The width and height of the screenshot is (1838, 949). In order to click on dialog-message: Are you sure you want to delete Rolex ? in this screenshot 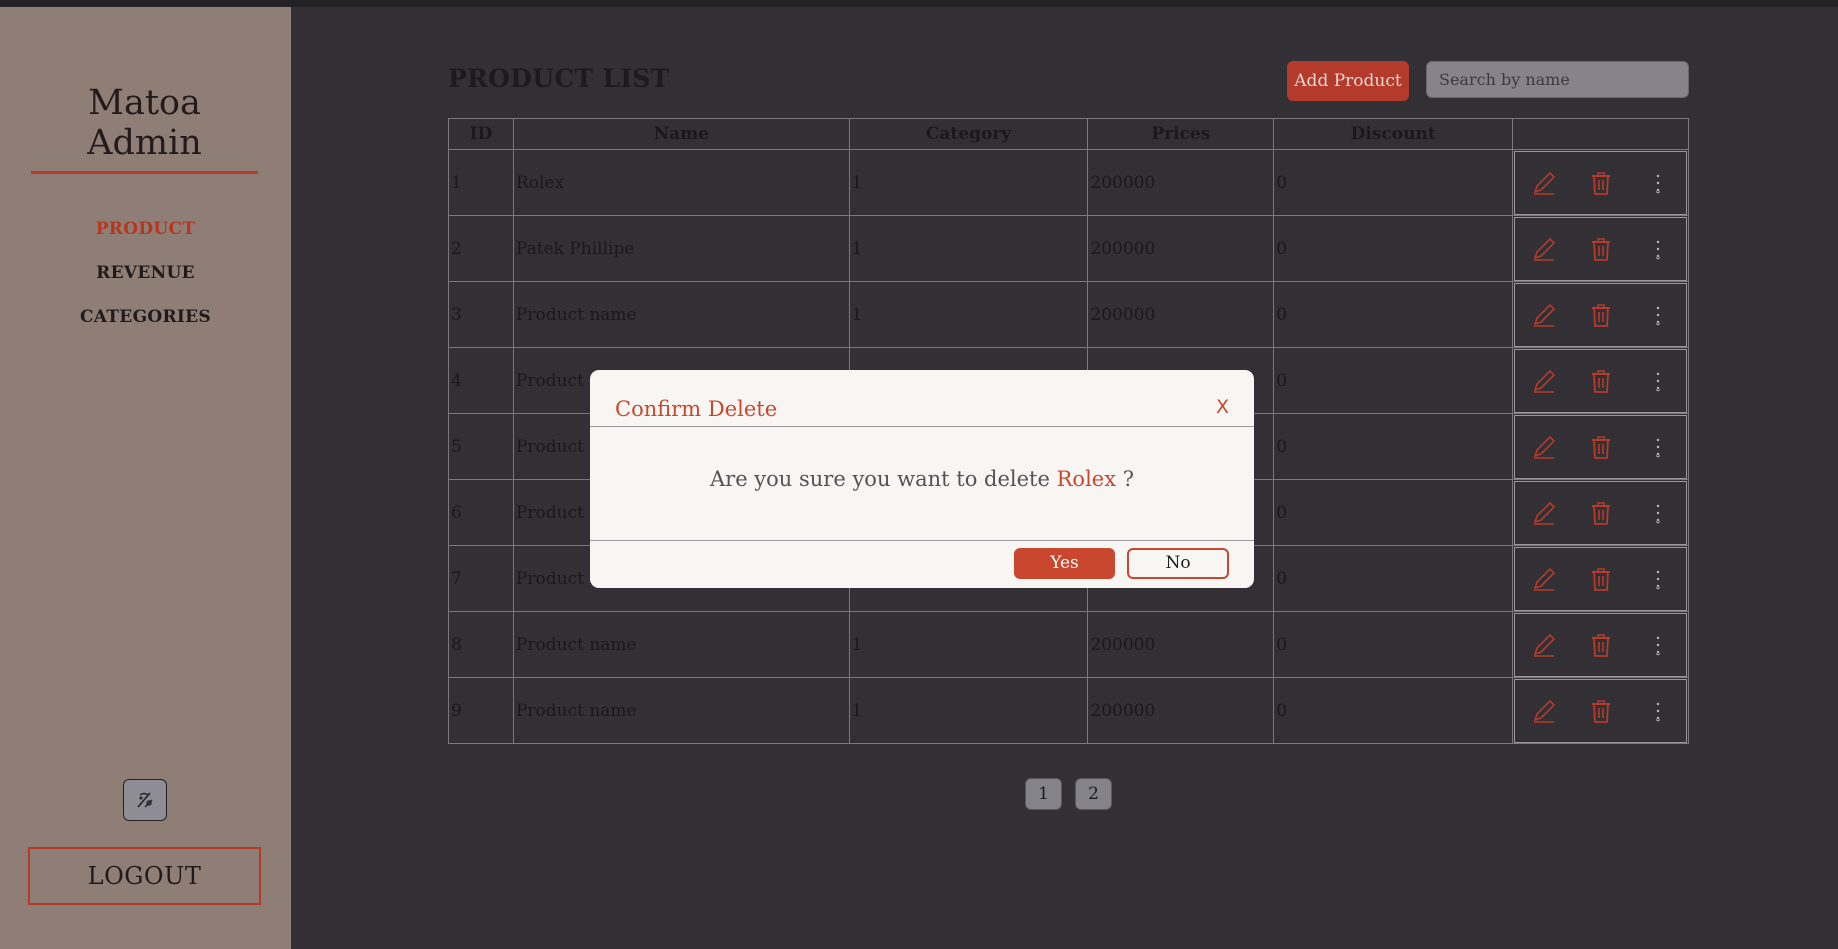, I will do `click(922, 479)`.